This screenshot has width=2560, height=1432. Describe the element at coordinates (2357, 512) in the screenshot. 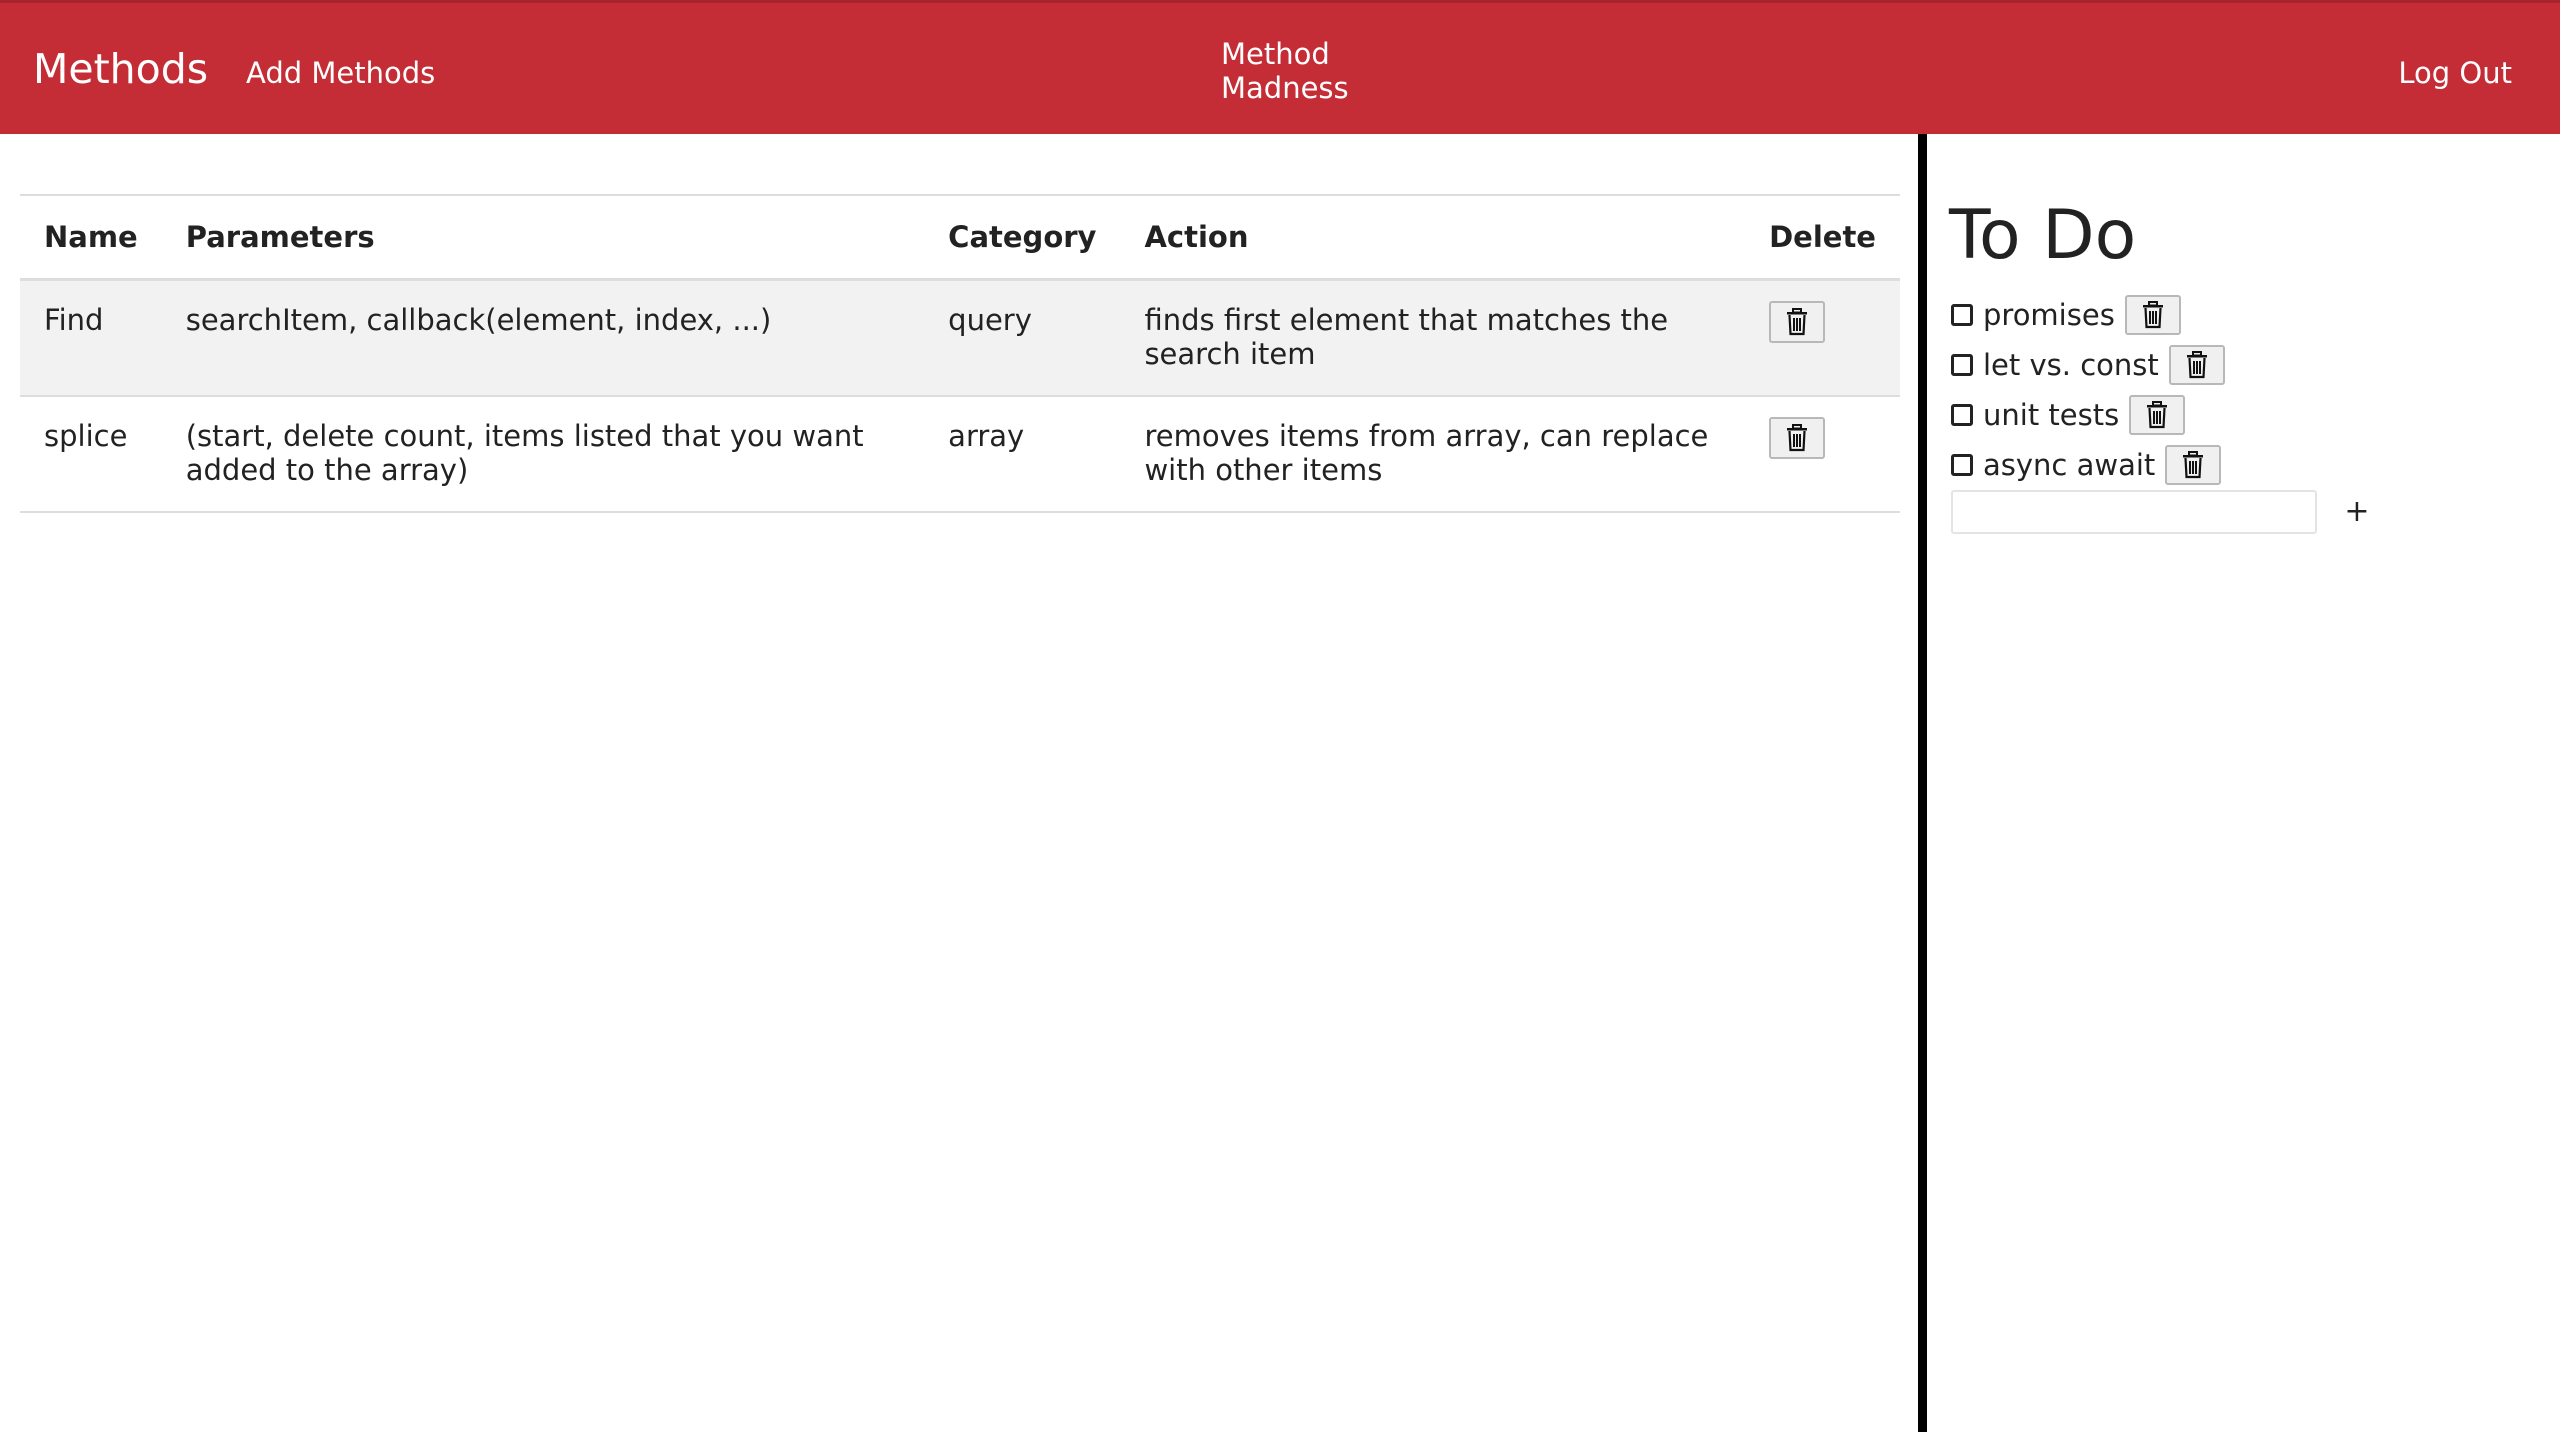

I see `add-todo-button: +` at that location.